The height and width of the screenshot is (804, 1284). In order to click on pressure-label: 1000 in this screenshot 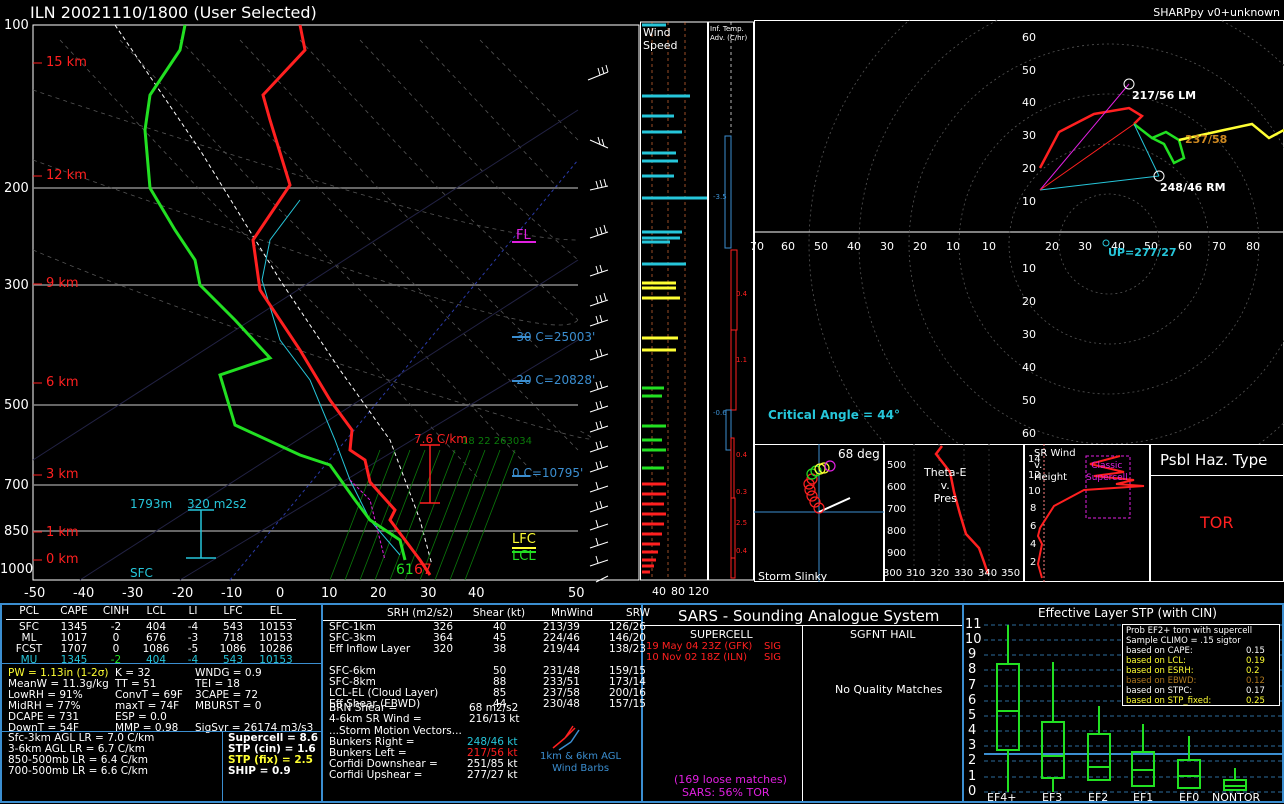, I will do `click(17, 569)`.